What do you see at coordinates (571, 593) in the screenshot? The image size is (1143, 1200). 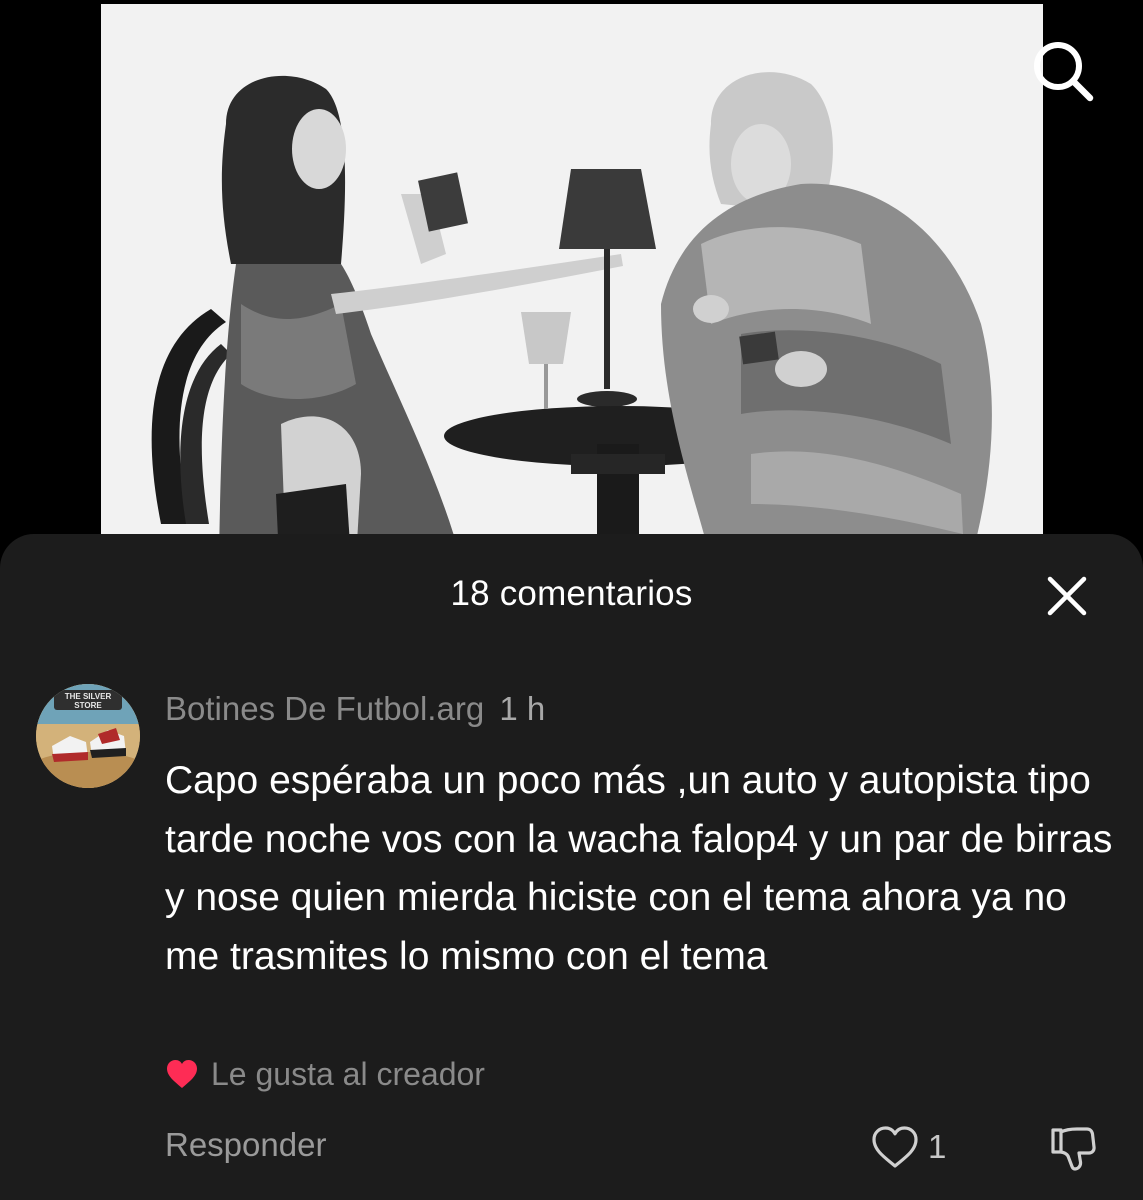 I see `comments-count-title: 18 comentarios` at bounding box center [571, 593].